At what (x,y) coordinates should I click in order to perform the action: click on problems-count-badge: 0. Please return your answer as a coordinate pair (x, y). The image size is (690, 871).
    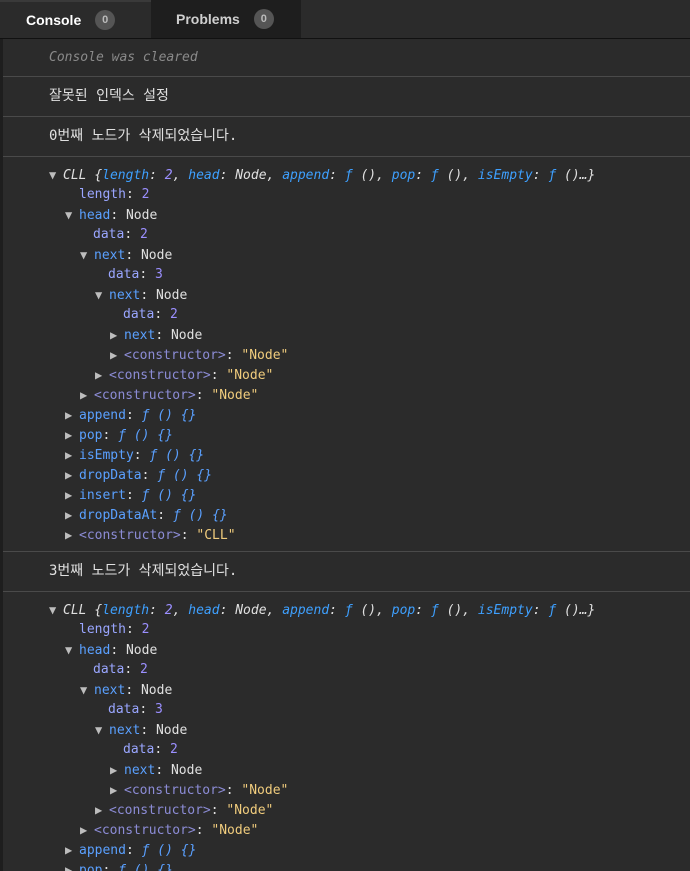
    Looking at the image, I should click on (263, 19).